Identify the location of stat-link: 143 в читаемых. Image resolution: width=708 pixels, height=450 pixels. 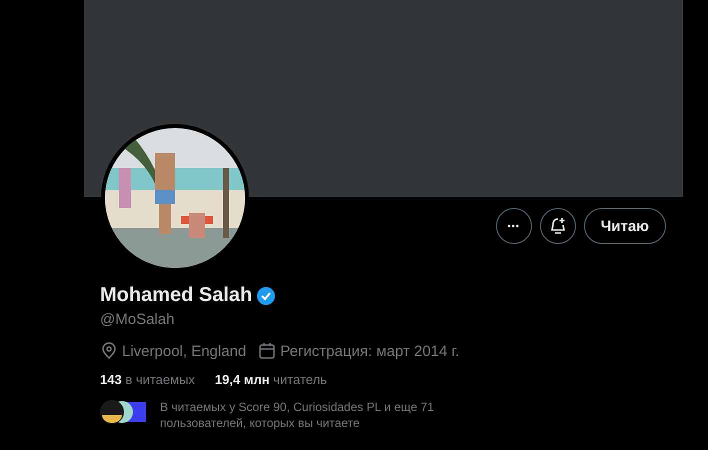
(147, 379).